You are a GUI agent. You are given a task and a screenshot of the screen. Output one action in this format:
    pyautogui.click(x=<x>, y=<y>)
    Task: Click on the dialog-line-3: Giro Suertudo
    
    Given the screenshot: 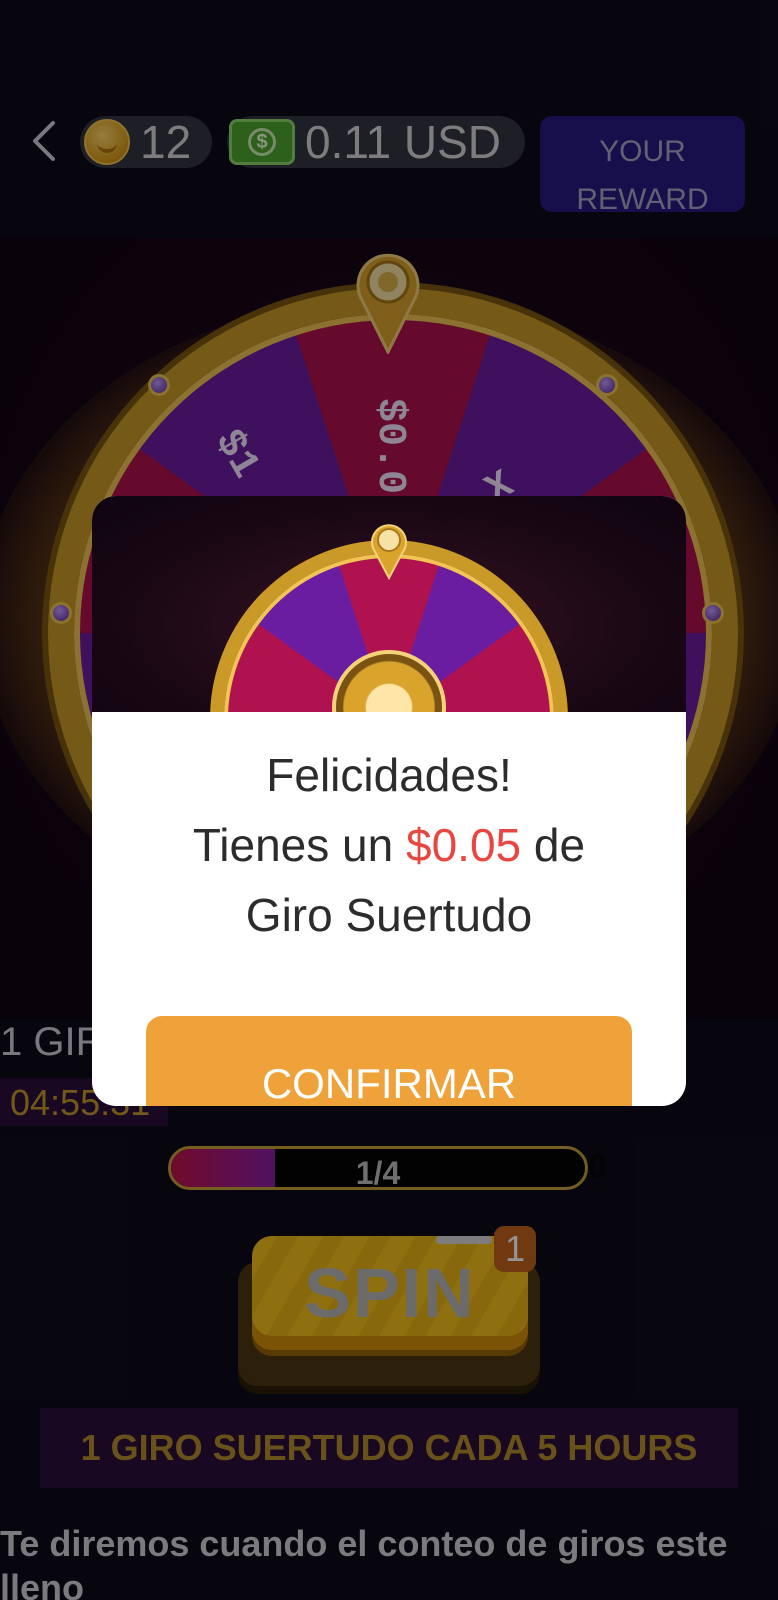 What is the action you would take?
    pyautogui.click(x=389, y=915)
    